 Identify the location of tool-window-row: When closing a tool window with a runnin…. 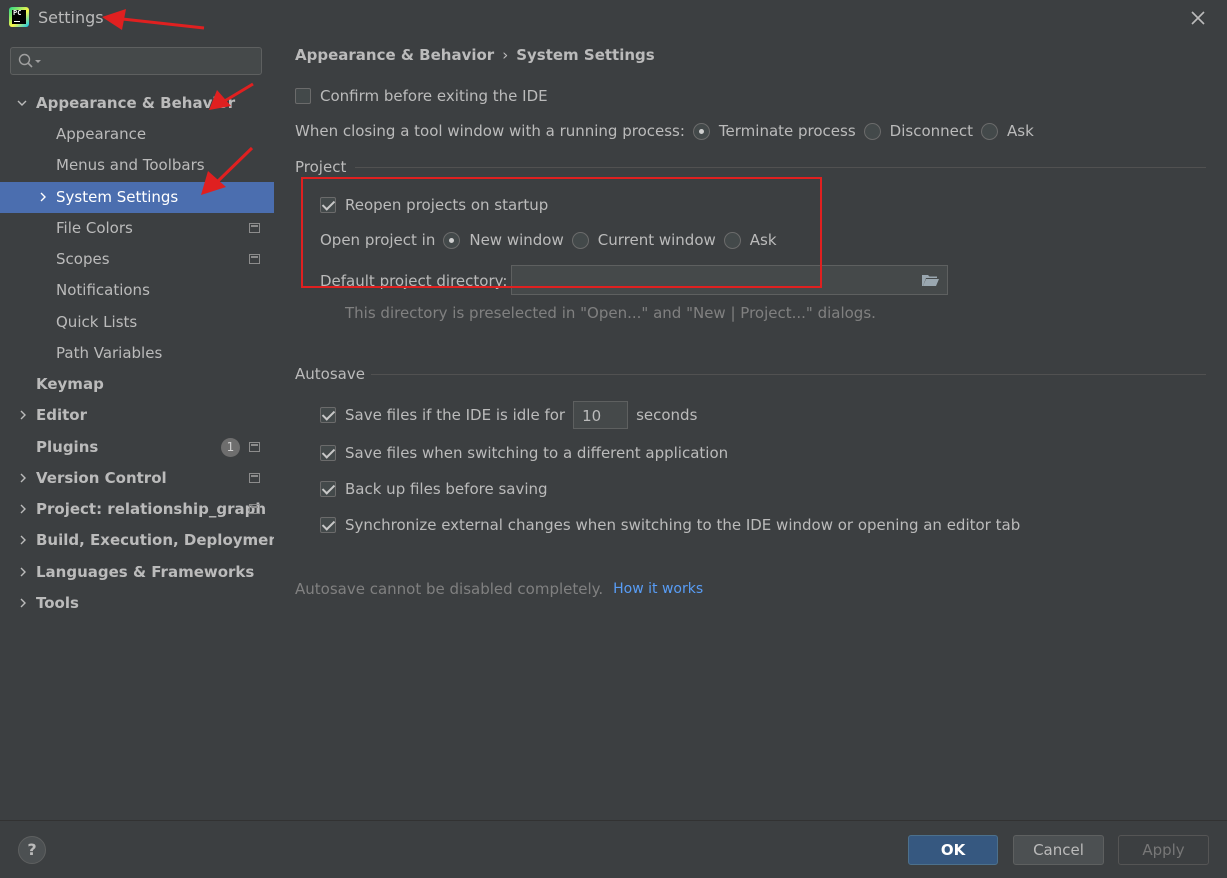
(664, 131).